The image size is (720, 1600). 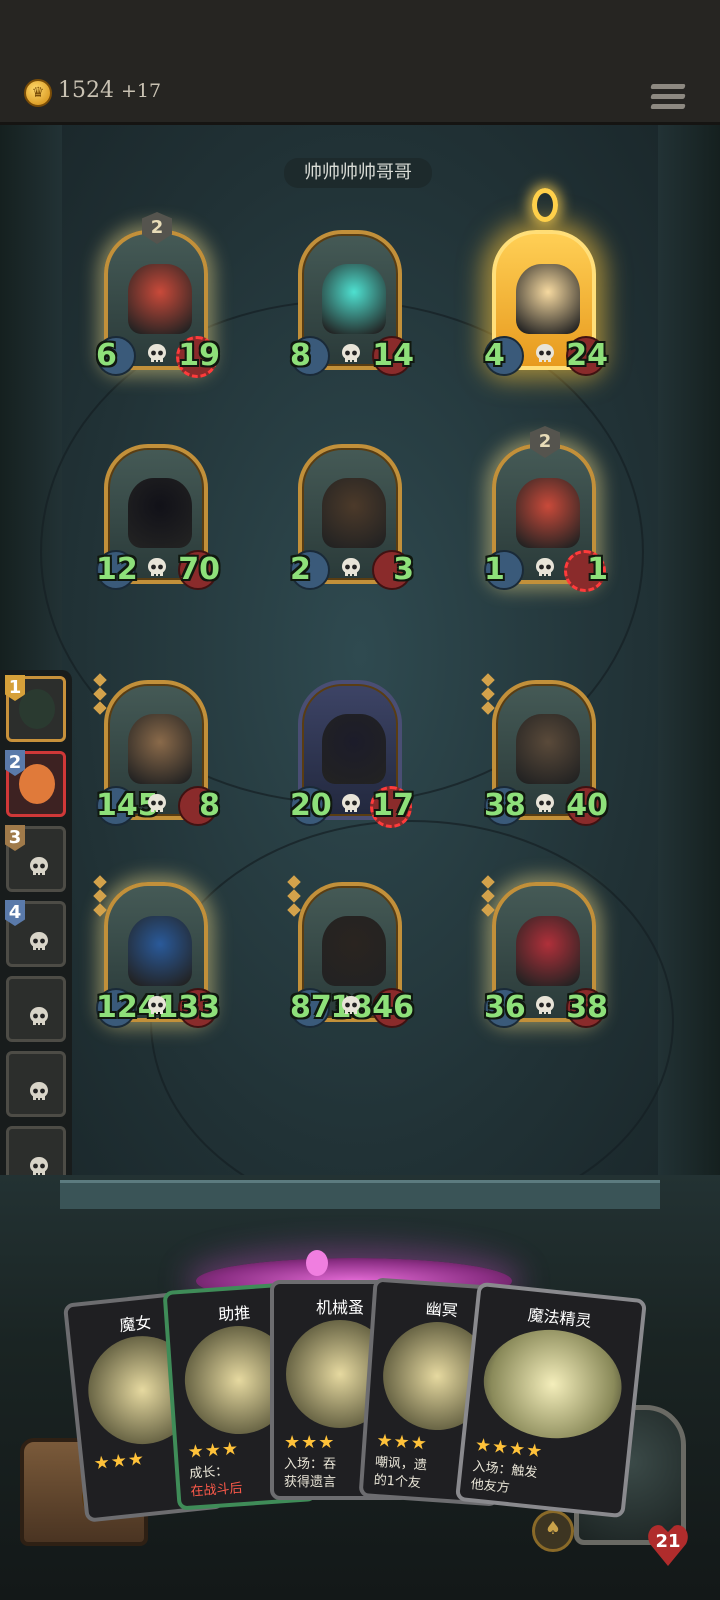 What do you see at coordinates (545, 205) in the screenshot?
I see `golden-ring-icon` at bounding box center [545, 205].